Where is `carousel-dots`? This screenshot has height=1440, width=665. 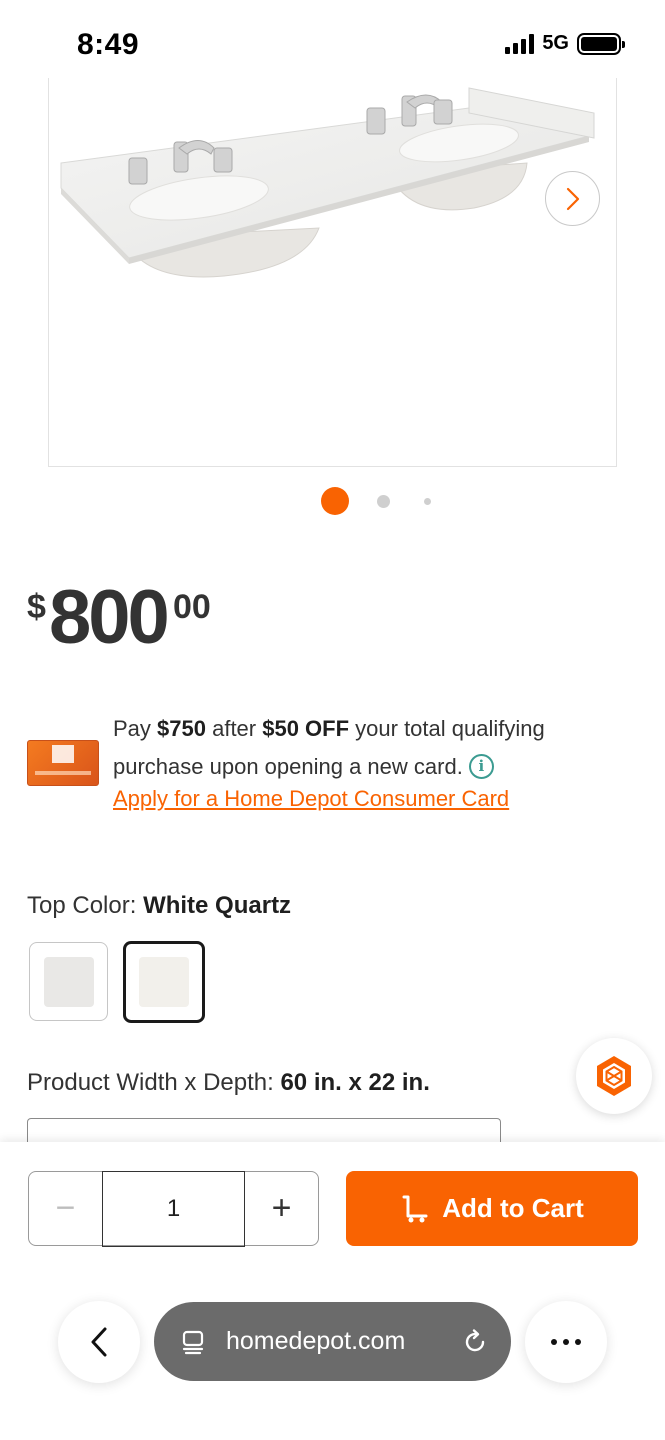 carousel-dots is located at coordinates (332, 501).